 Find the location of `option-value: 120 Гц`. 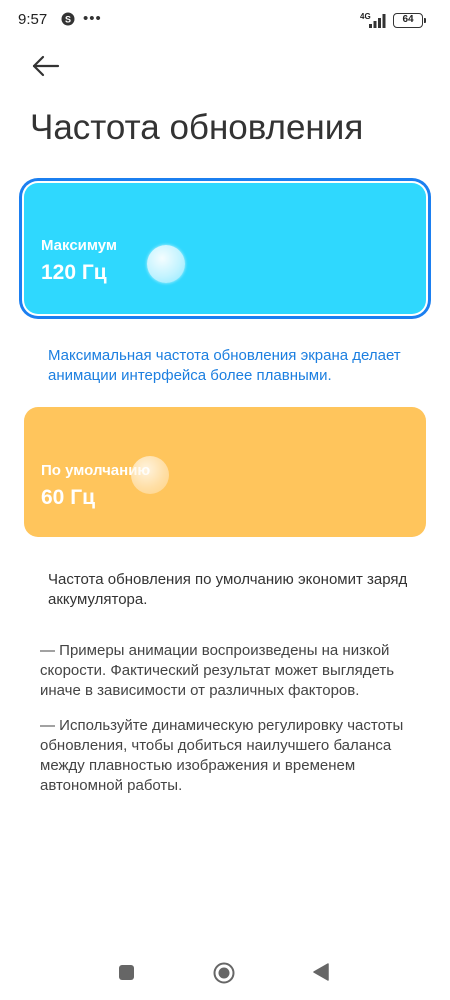

option-value: 120 Гц is located at coordinates (74, 272).